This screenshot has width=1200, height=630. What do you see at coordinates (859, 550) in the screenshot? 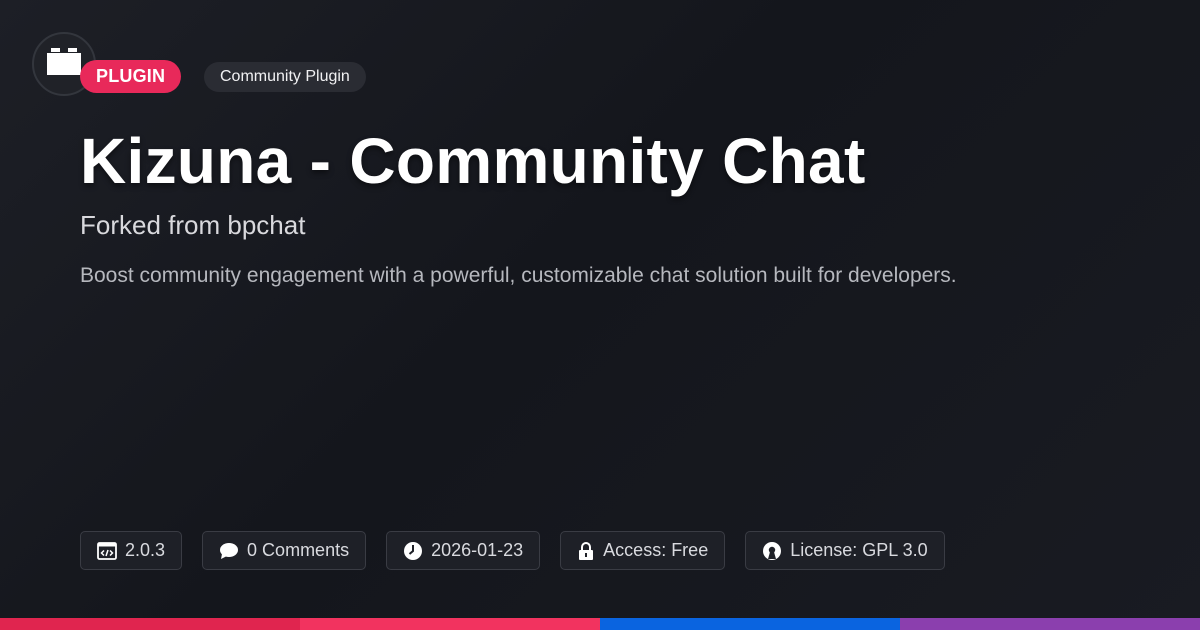
I see `license-label: License: GPL 3.0` at bounding box center [859, 550].